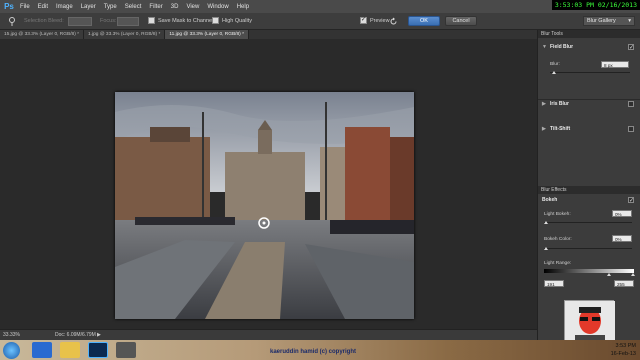 This screenshot has height=360, width=640. I want to click on taskbar-time: 3:53 PM, so click(625, 346).